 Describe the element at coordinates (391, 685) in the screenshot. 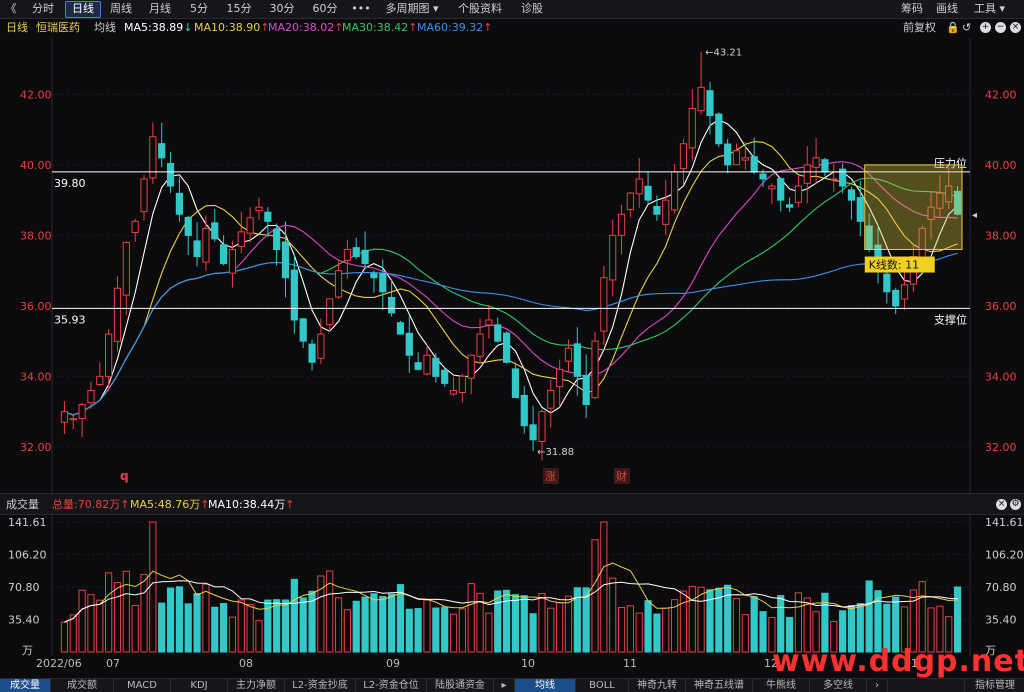

I see `tab-l2-position: L2-资金仓位` at that location.